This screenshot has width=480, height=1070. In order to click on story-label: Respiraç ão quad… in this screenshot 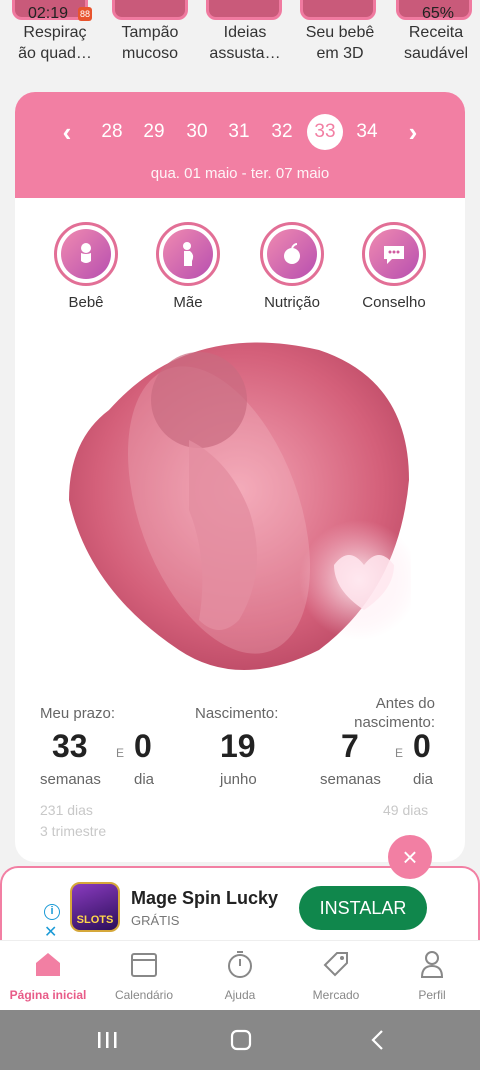, I will do `click(55, 43)`.